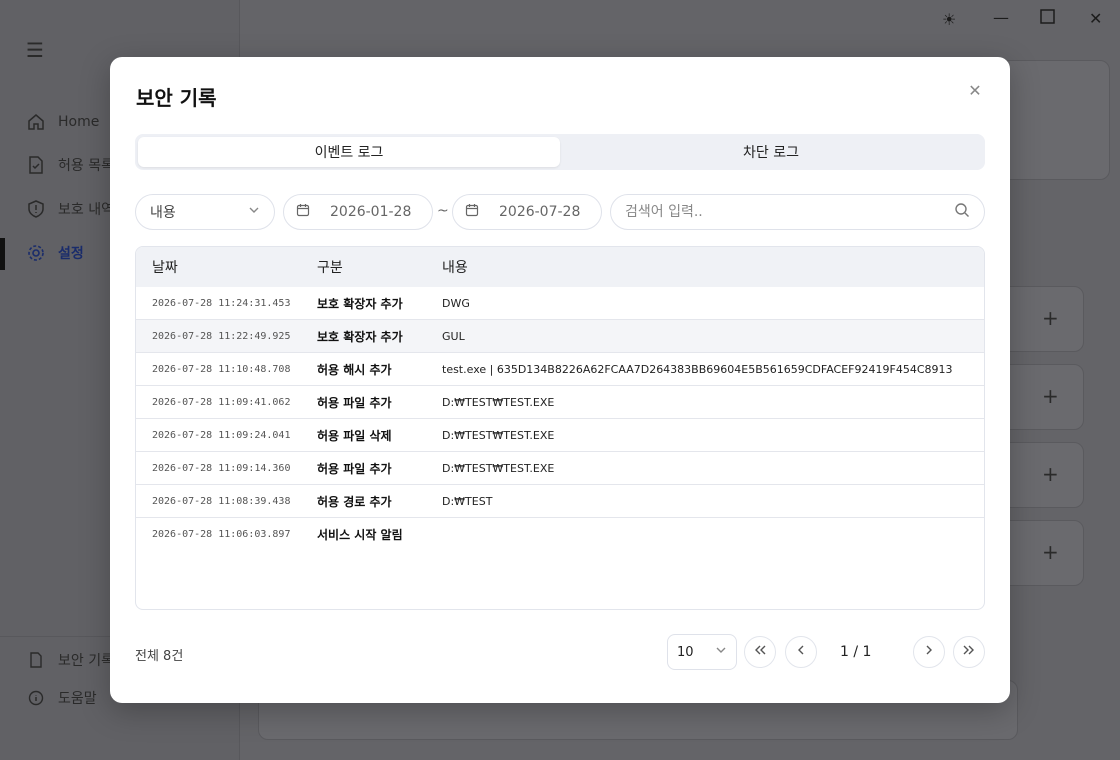 This screenshot has height=760, width=1120. I want to click on tab-event-log: 이벤트 로그, so click(349, 152).